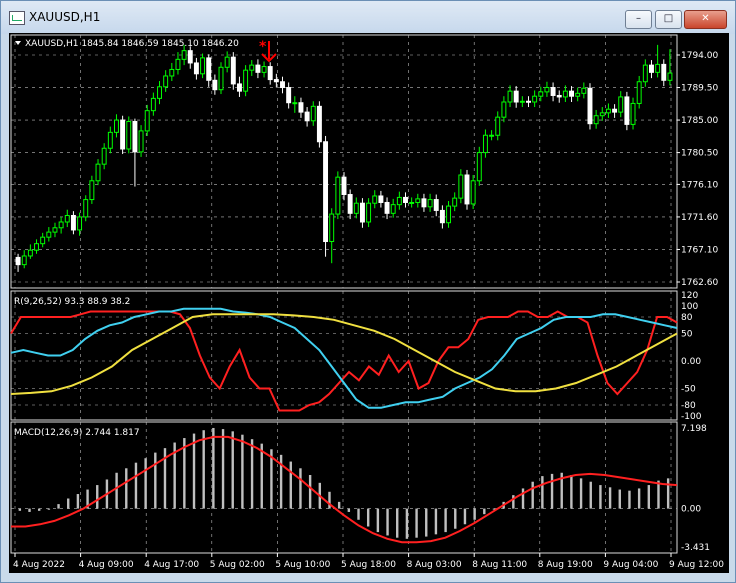 This screenshot has width=736, height=583. I want to click on time-axis-label: 9 Aug 12:00, so click(696, 565).